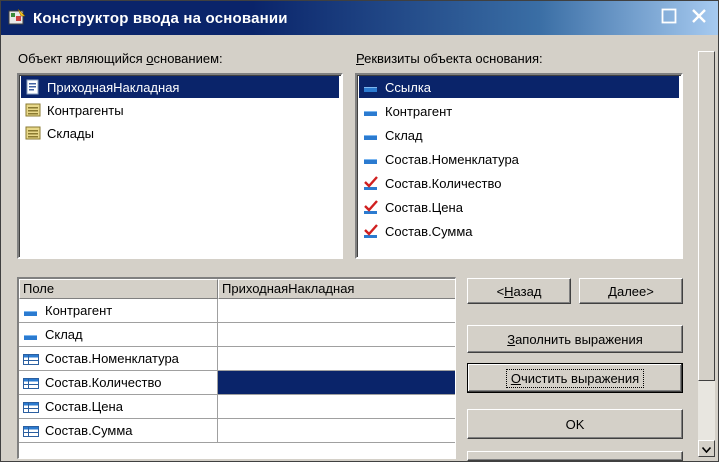 Image resolution: width=719 pixels, height=462 pixels. What do you see at coordinates (57, 133) in the screenshot?
I see `list-item-sklady: Склады` at bounding box center [57, 133].